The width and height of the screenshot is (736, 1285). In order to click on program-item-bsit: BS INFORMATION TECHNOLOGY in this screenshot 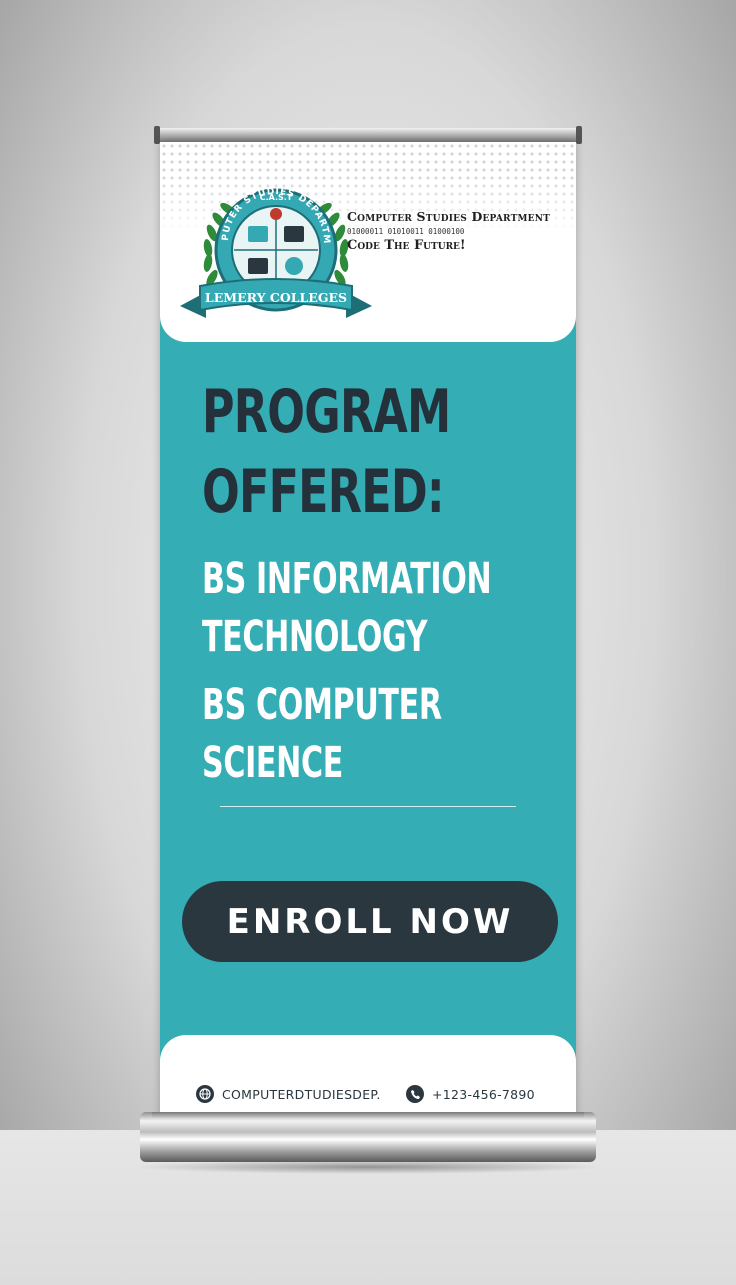, I will do `click(347, 608)`.